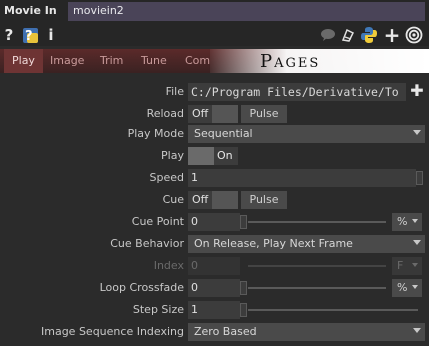 Image resolution: width=429 pixels, height=346 pixels. What do you see at coordinates (290, 61) in the screenshot?
I see `pages-banner-label: Pages` at bounding box center [290, 61].